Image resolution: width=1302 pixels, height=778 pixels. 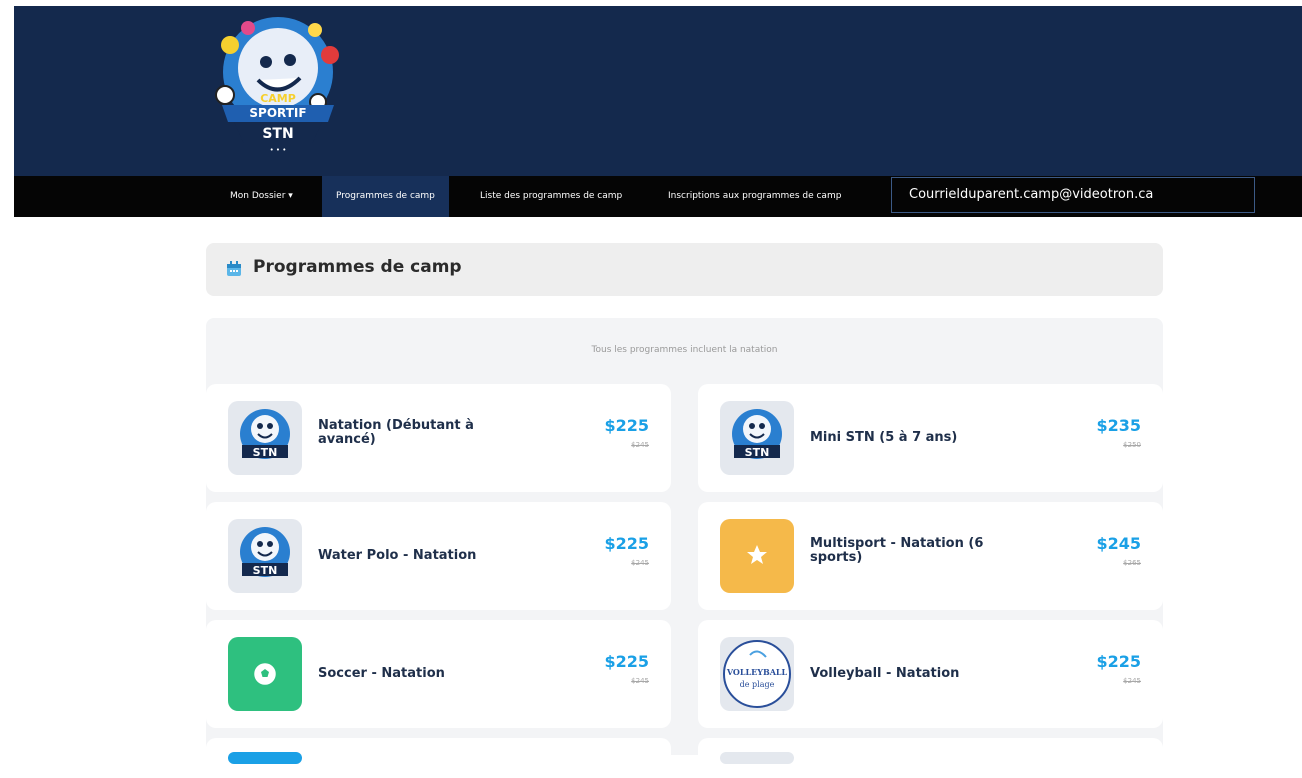 I want to click on volleyball-logo-text: VOLLEYBALL, so click(x=757, y=672).